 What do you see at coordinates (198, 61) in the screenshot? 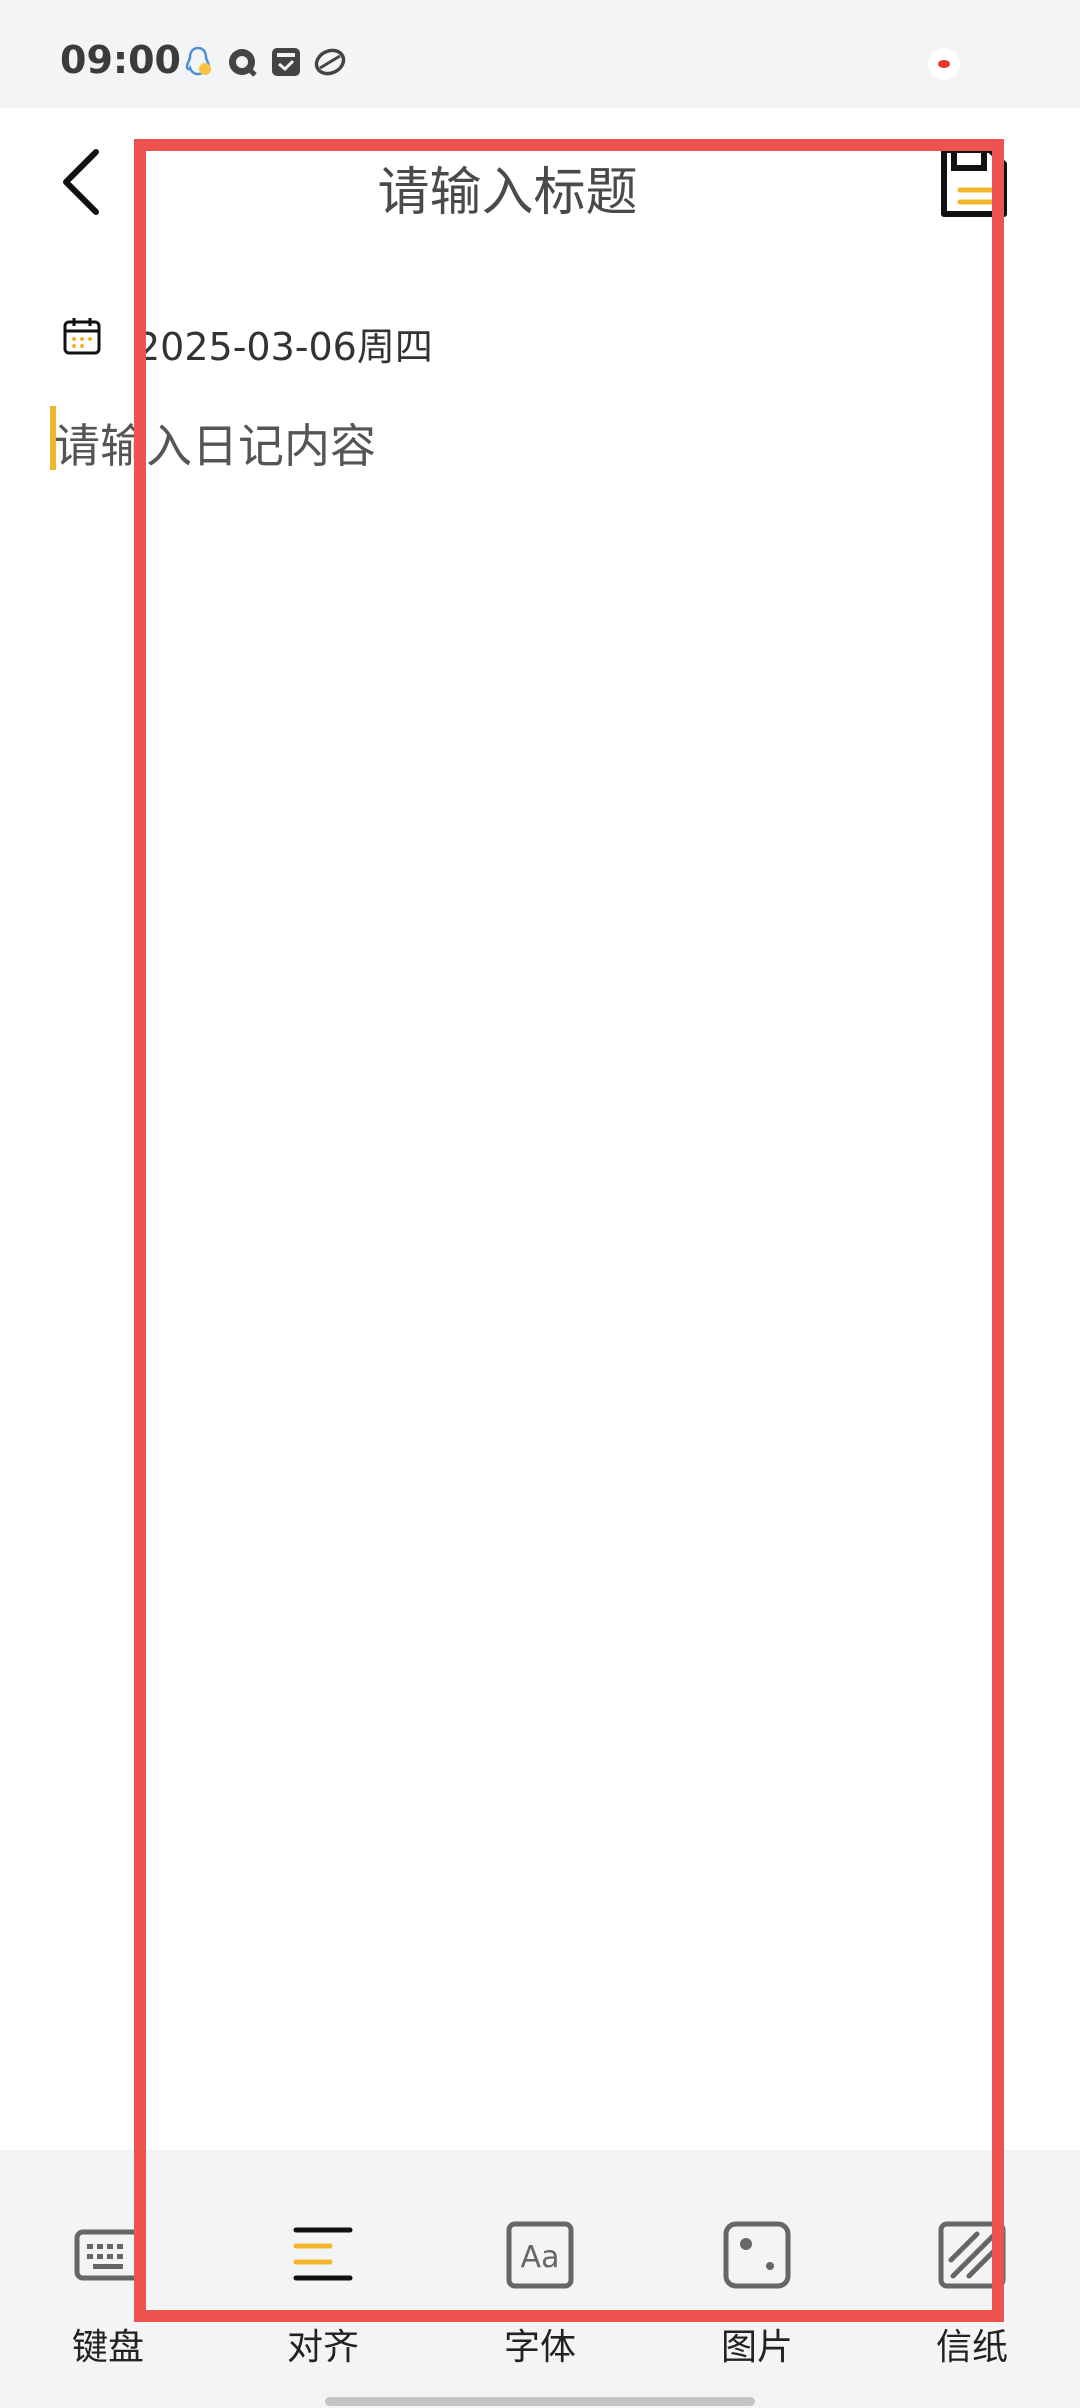
I see `qq-penguin-icon` at bounding box center [198, 61].